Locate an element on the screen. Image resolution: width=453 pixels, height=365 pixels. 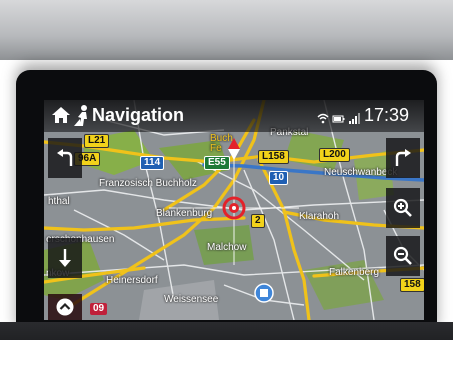
zoom-in-icon is located at coordinates (402, 207).